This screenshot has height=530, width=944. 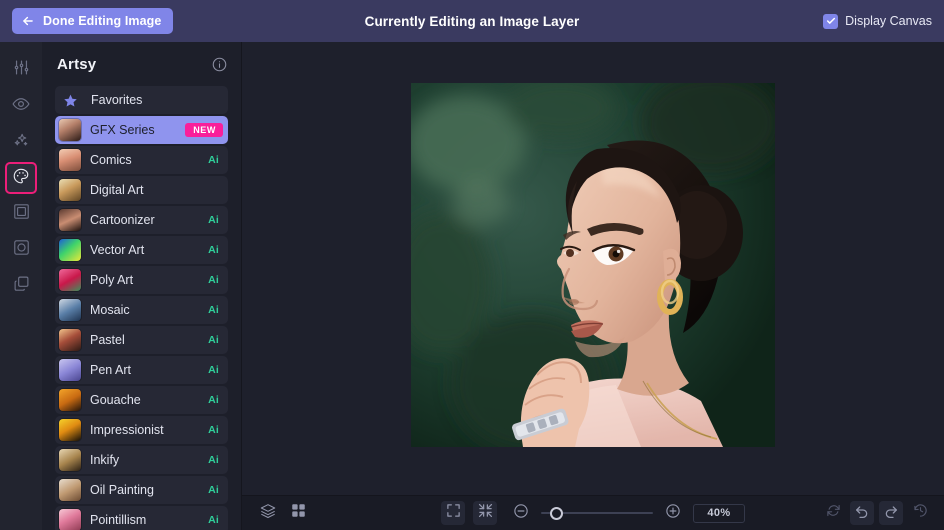 What do you see at coordinates (141, 370) in the screenshot?
I see `preset-item-pen-art: Pen Art Ai` at bounding box center [141, 370].